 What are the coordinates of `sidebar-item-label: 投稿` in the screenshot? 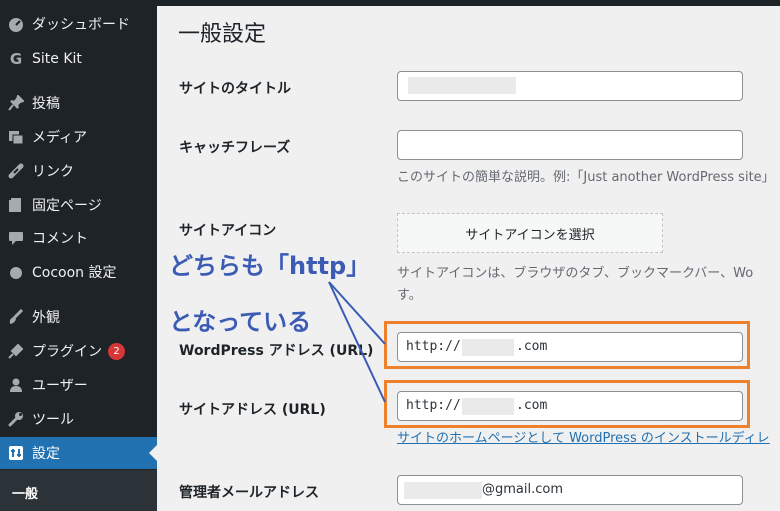 It's located at (46, 104).